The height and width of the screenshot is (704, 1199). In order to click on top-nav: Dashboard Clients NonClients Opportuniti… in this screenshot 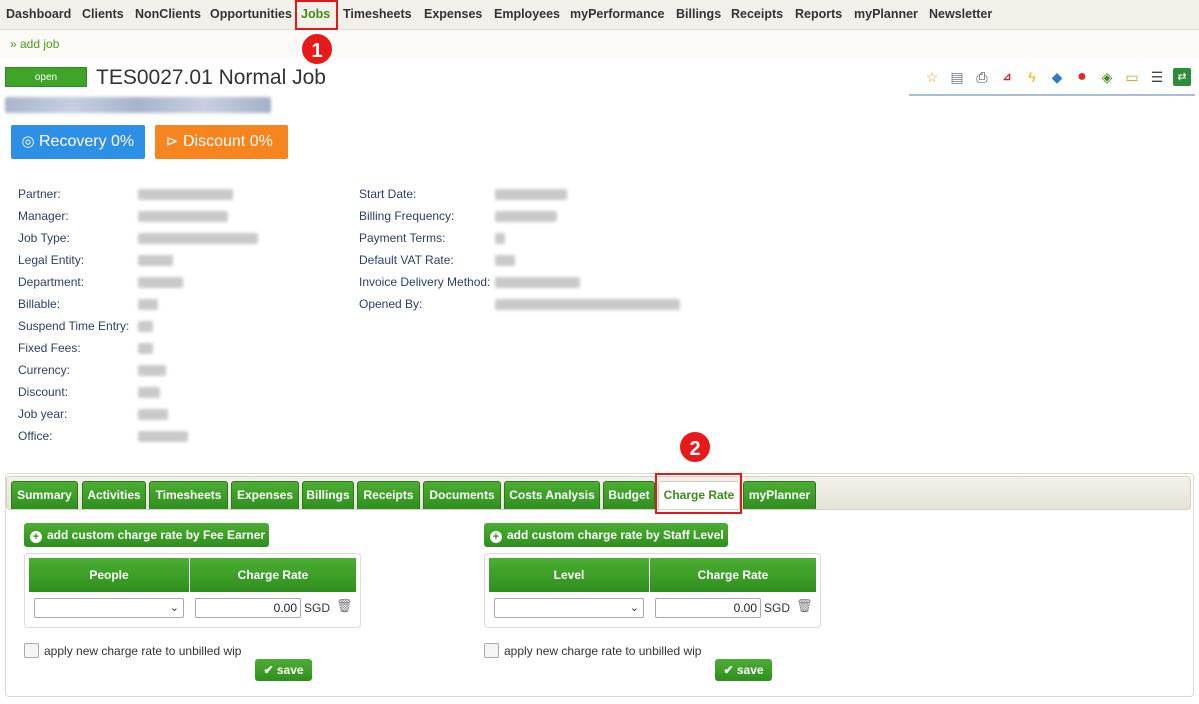, I will do `click(599, 15)`.